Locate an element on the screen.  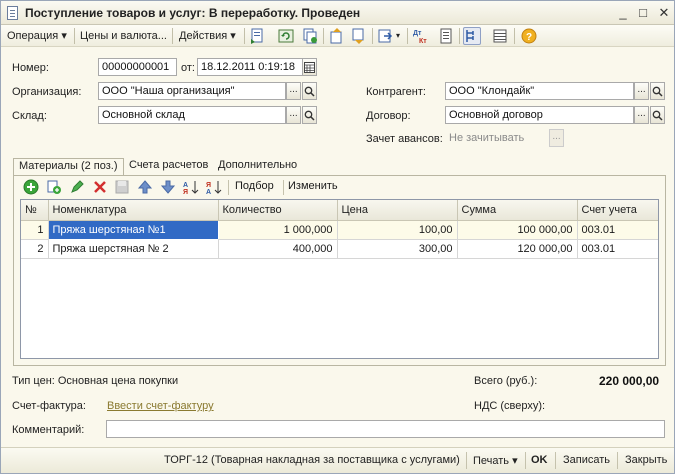
tab-settlement-accounts: Счета расчетов is located at coordinates (168, 166).